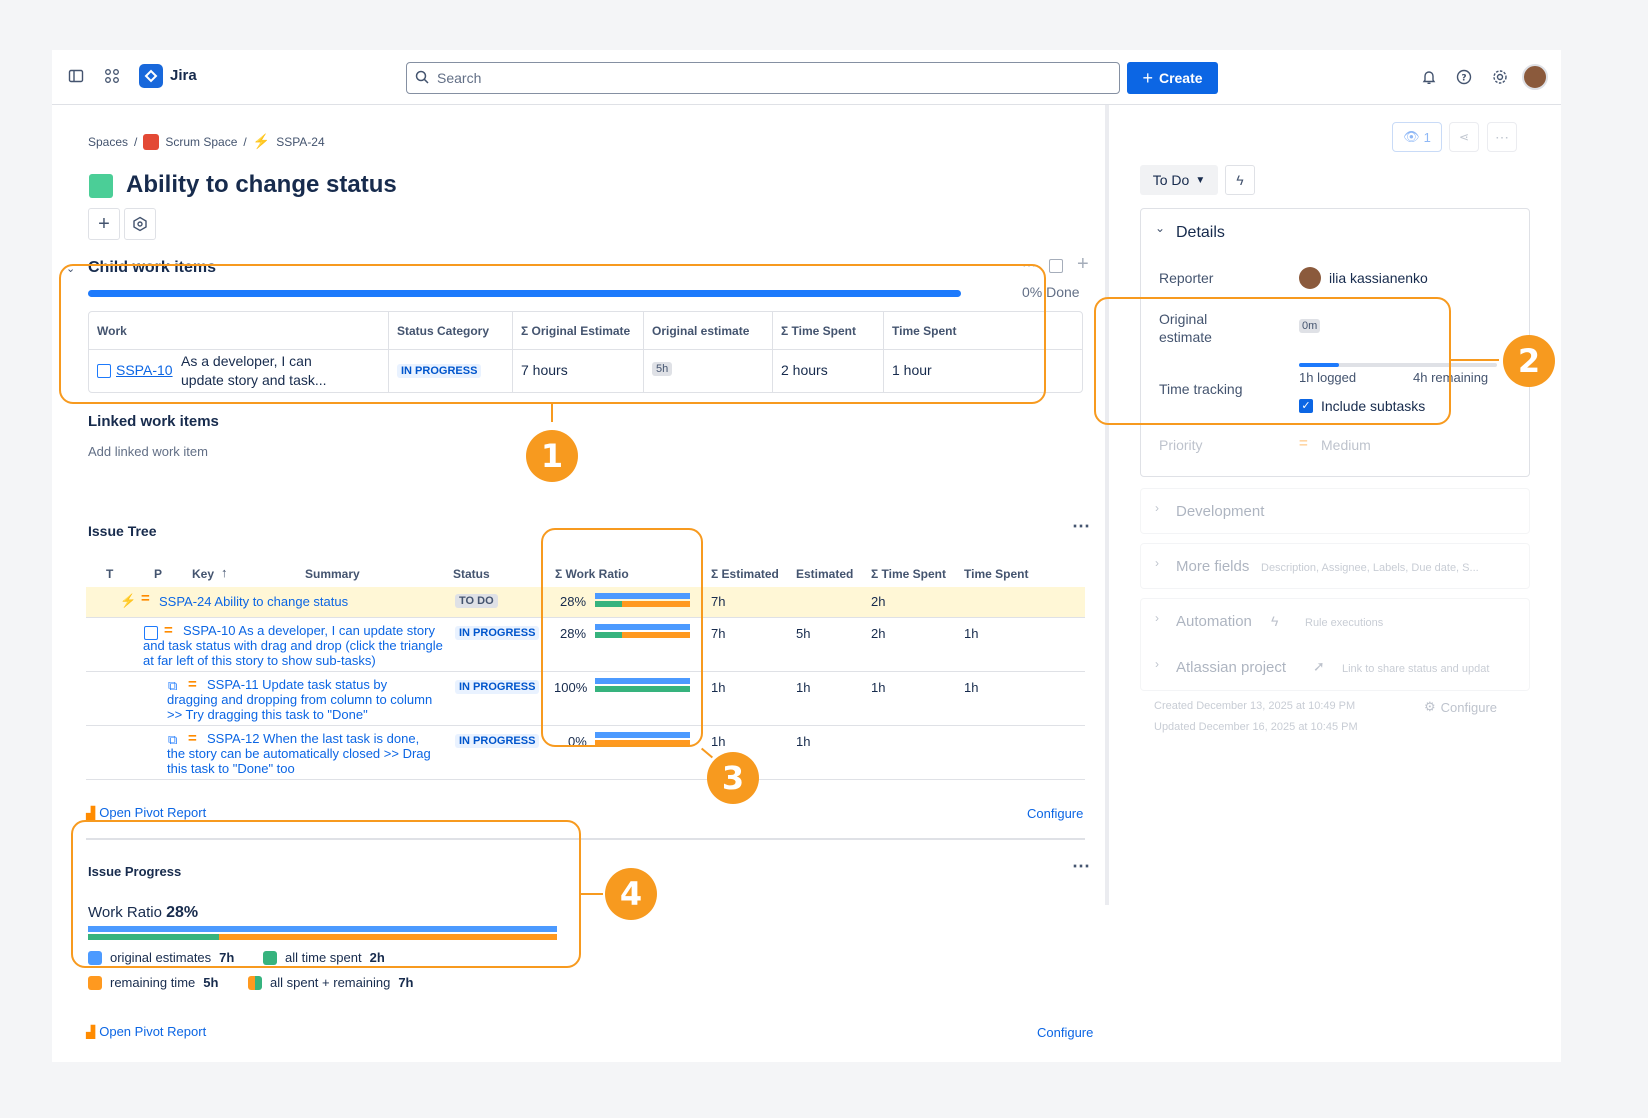  What do you see at coordinates (971, 687) in the screenshot?
I see `time-spent-value: 1h` at bounding box center [971, 687].